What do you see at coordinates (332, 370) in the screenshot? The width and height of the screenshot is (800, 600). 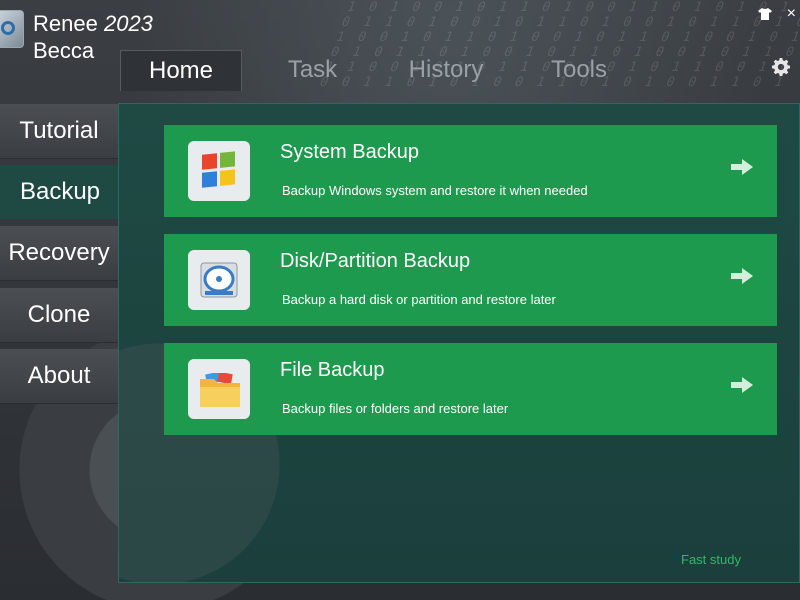 I see `card-title: File Backup` at bounding box center [332, 370].